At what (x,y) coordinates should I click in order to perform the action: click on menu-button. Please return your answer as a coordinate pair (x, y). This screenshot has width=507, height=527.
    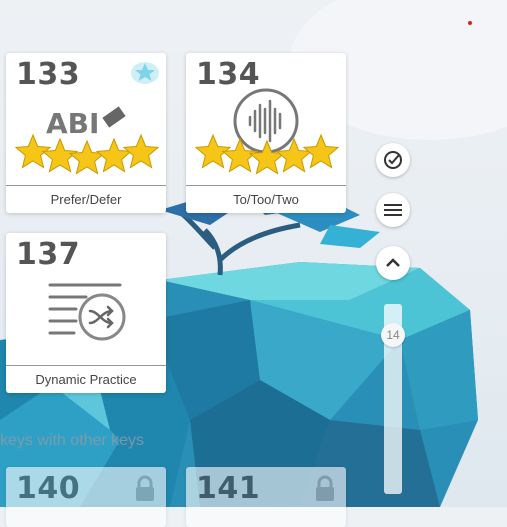
    Looking at the image, I should click on (393, 210).